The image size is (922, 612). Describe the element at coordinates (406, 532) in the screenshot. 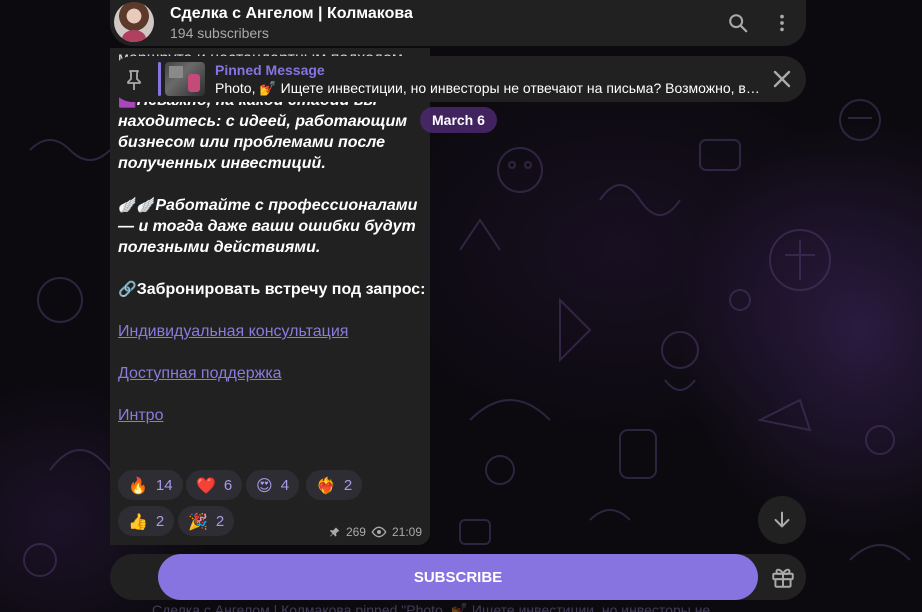

I see `post-time: 21:09` at that location.